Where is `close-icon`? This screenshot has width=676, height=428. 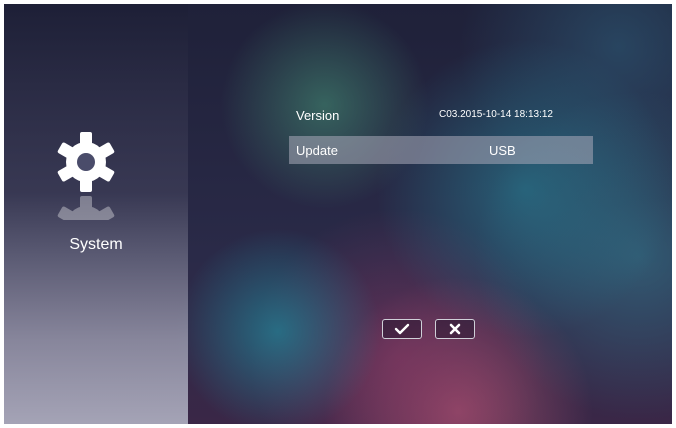
close-icon is located at coordinates (455, 329).